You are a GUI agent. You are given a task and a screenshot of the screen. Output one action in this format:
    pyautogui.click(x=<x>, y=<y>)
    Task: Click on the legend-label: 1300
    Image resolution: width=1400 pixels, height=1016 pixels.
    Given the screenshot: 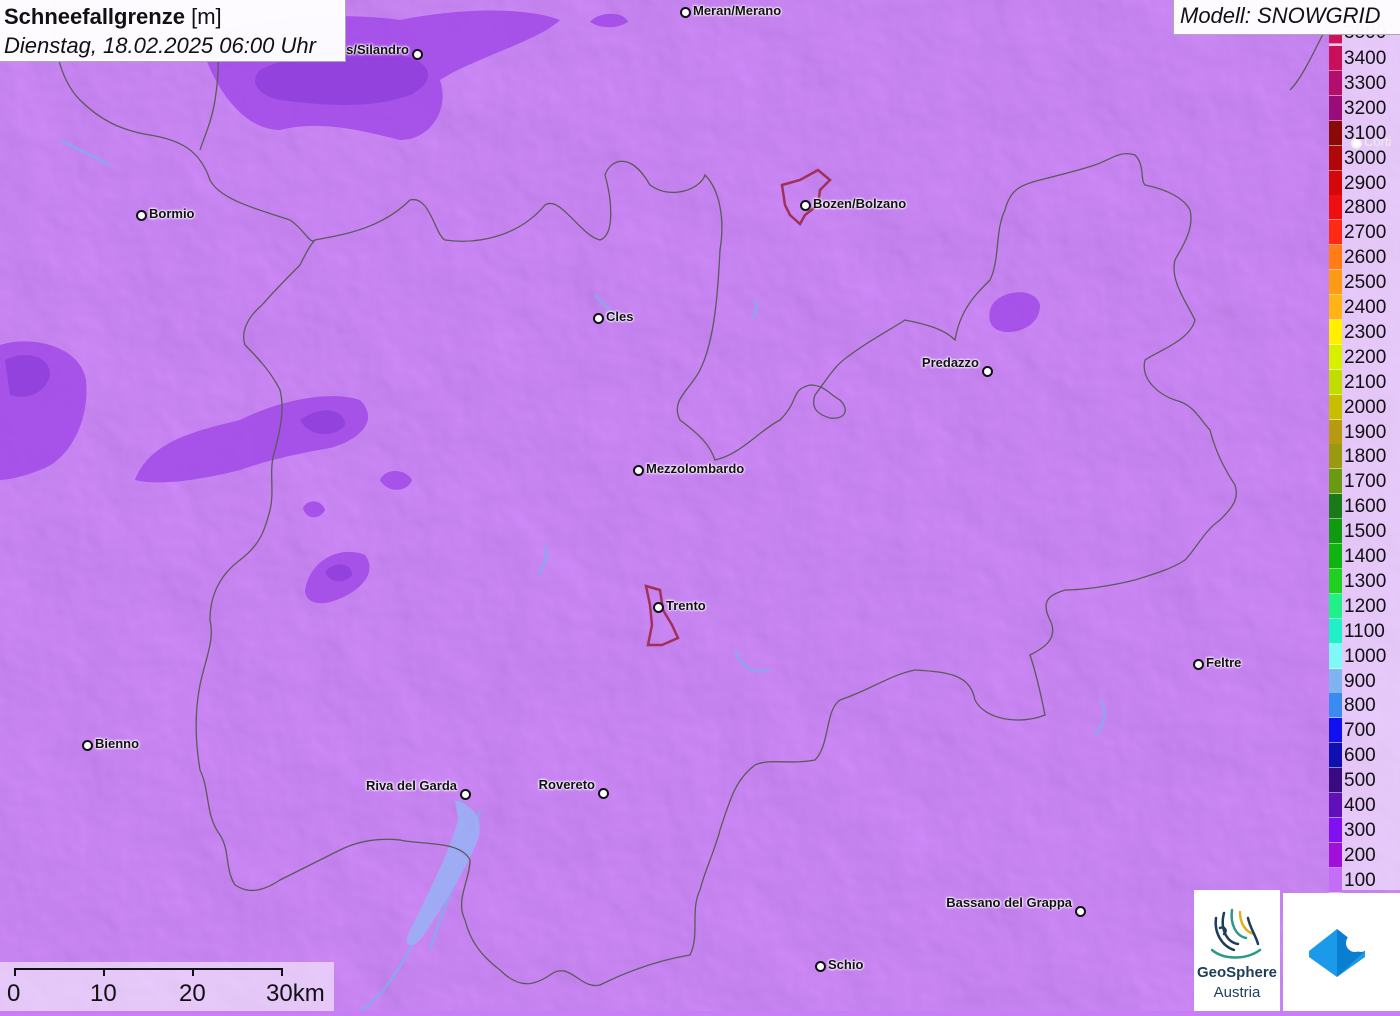 What is the action you would take?
    pyautogui.click(x=1365, y=581)
    